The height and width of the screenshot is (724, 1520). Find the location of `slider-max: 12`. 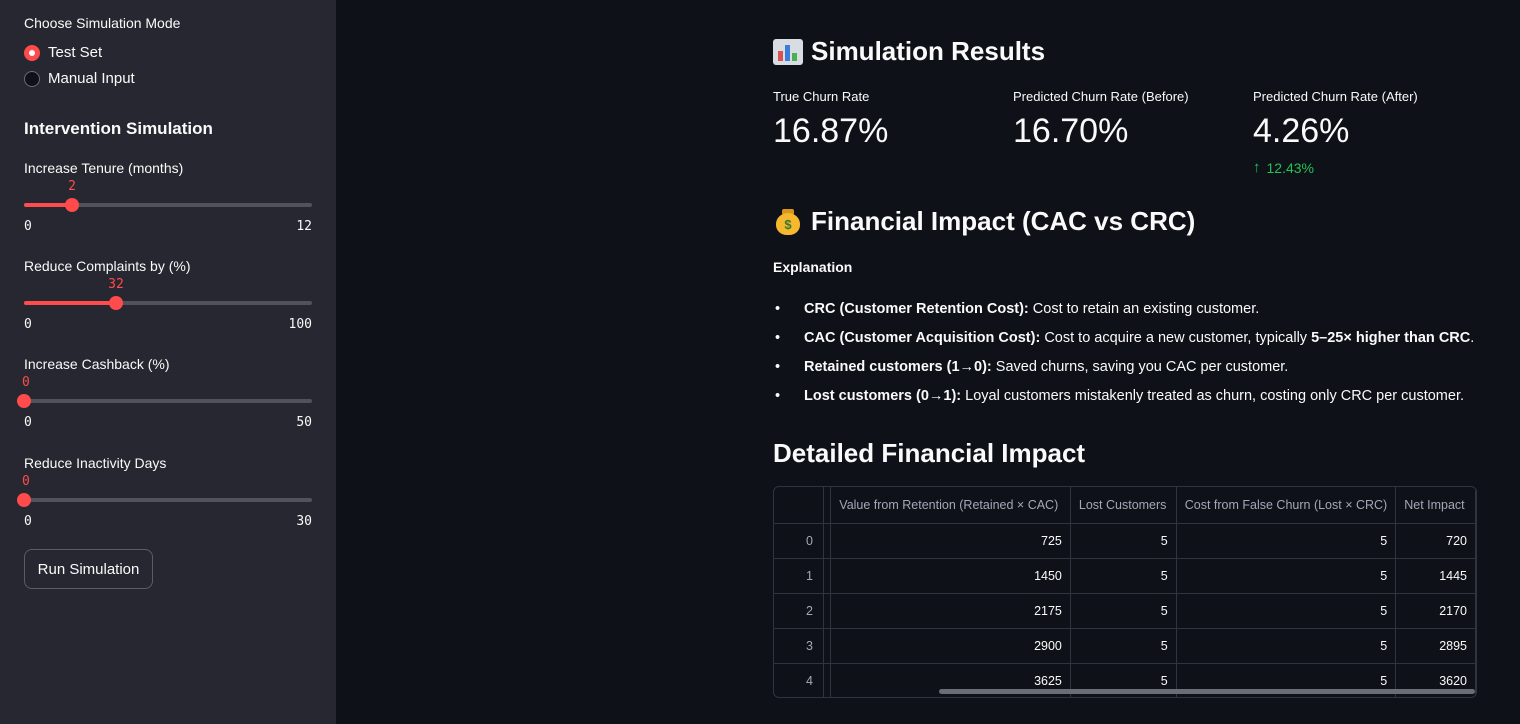

slider-max: 12 is located at coordinates (304, 226).